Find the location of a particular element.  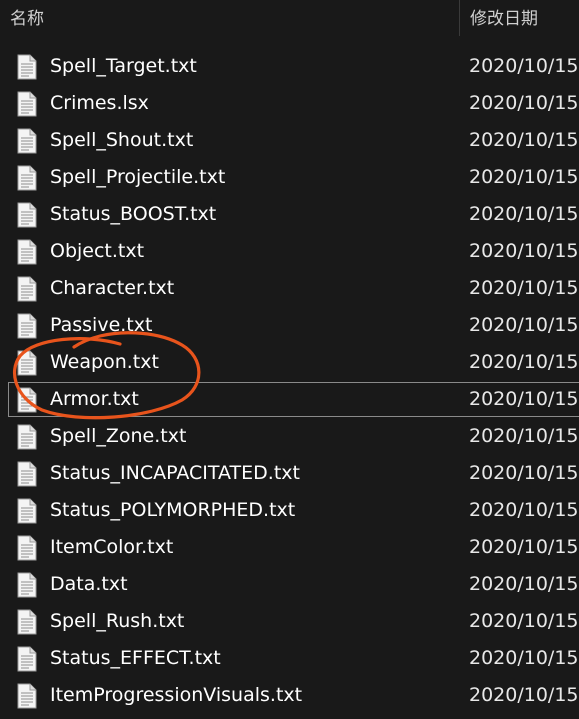

file-row: Spell_Shout.txt 2020/10/15 is located at coordinates (289, 141).